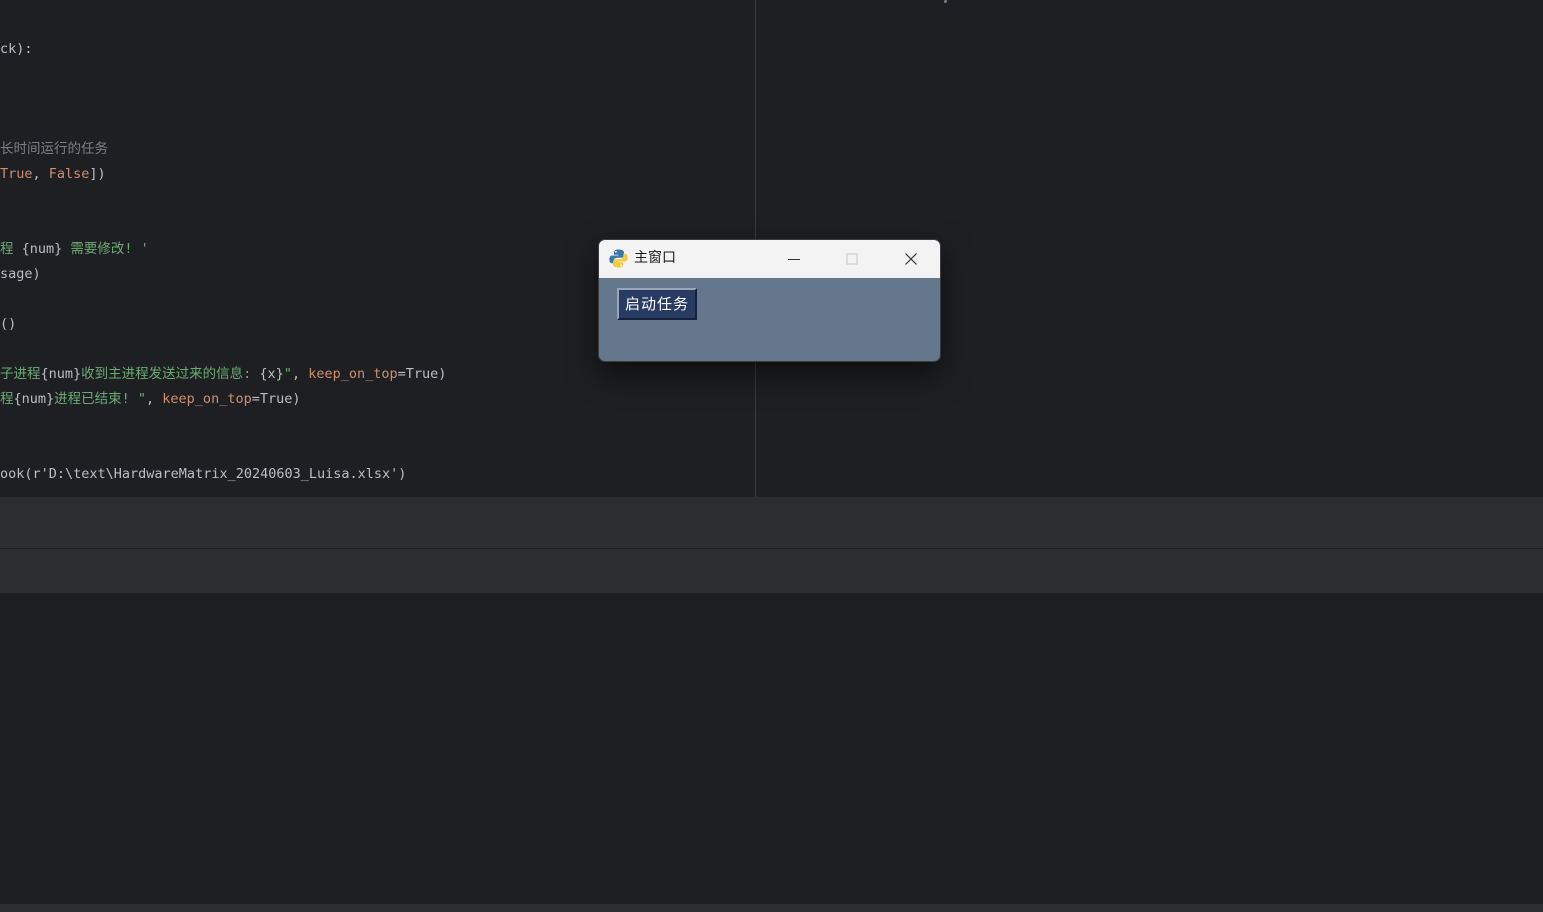  I want to click on status-bar, so click(771, 908).